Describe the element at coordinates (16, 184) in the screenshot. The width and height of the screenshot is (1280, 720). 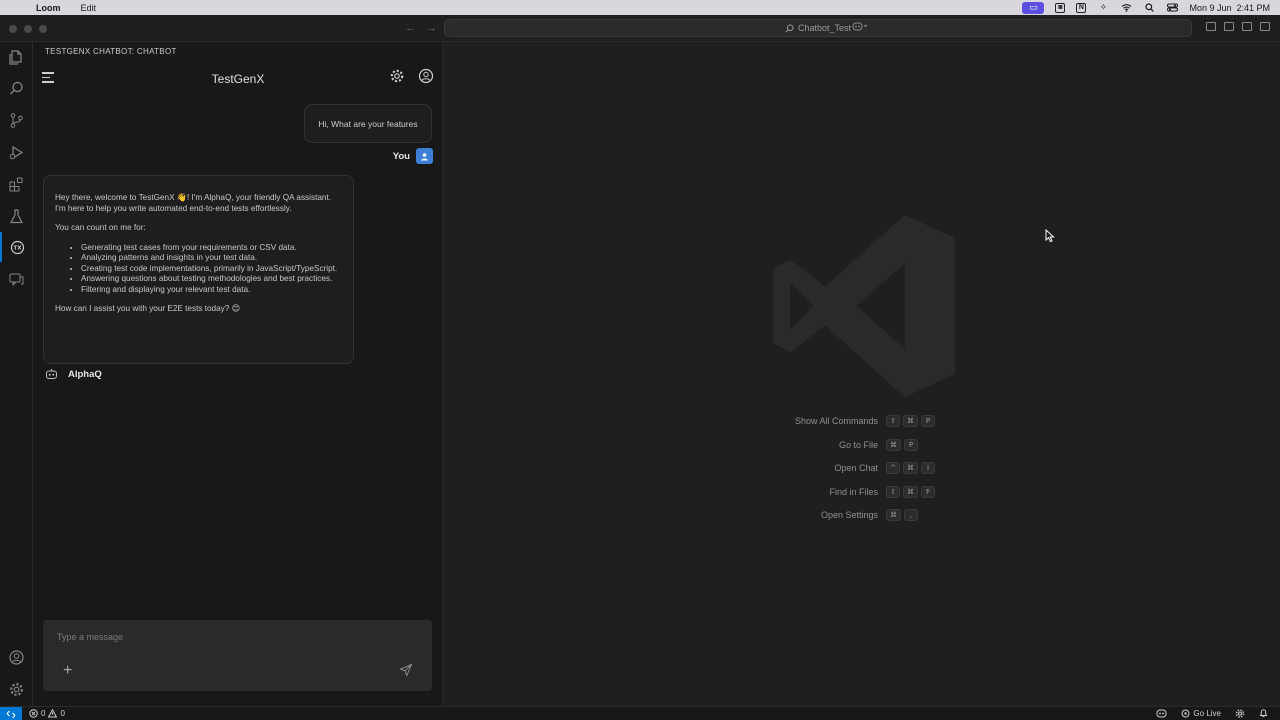
I see `extensions-icon` at that location.